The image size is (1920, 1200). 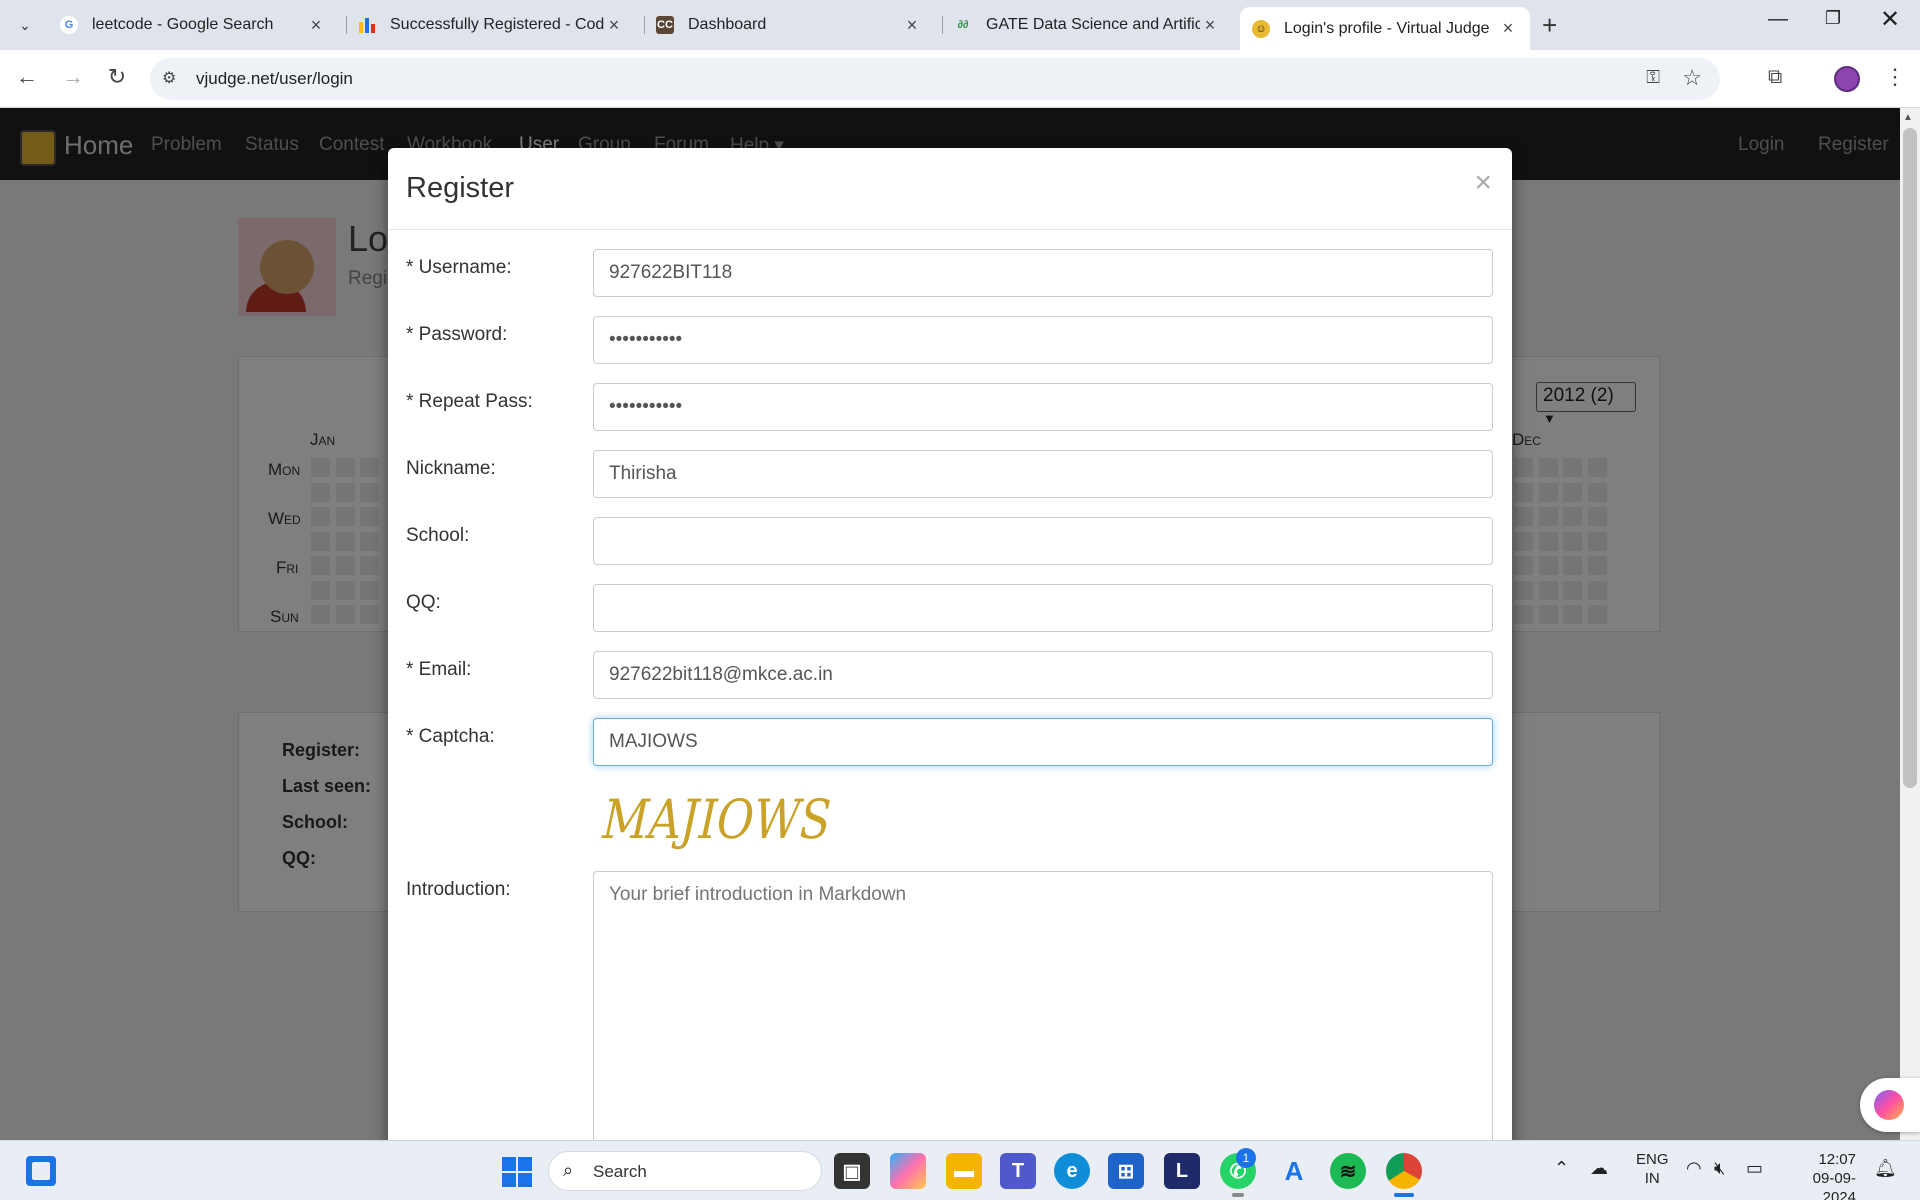 I want to click on copilot-icon, so click(x=908, y=1171).